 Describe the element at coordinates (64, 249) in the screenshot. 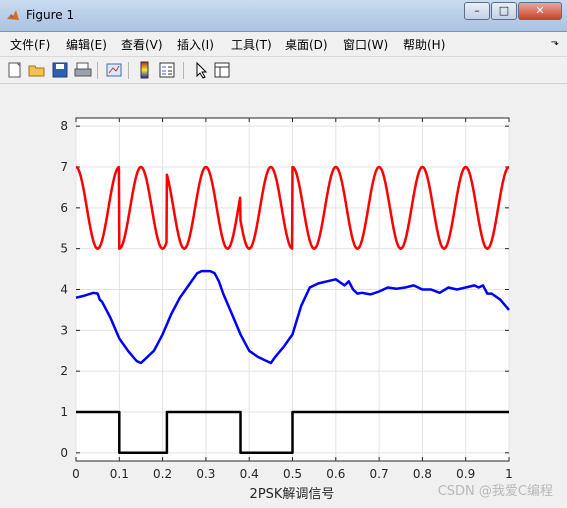

I see `y-tick-label: 5` at that location.